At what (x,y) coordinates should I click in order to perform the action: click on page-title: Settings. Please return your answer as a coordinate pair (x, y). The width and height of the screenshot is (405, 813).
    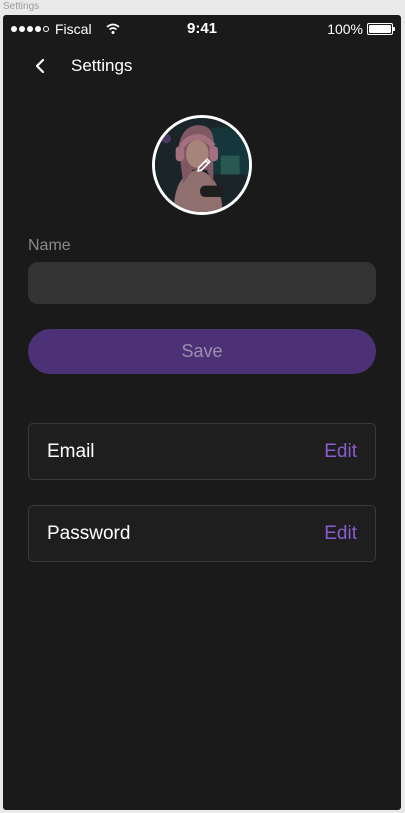
    Looking at the image, I should click on (102, 65).